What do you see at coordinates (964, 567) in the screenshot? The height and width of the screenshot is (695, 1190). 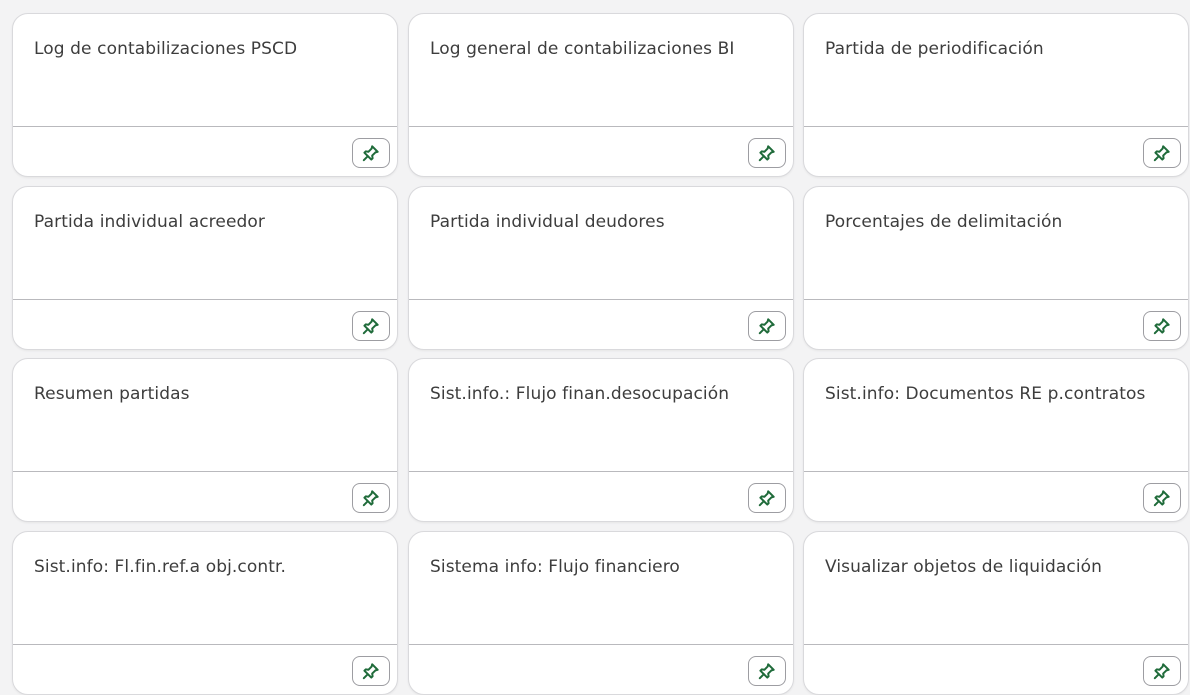 I see `tile-title: Visualizar objetos de liquidación` at bounding box center [964, 567].